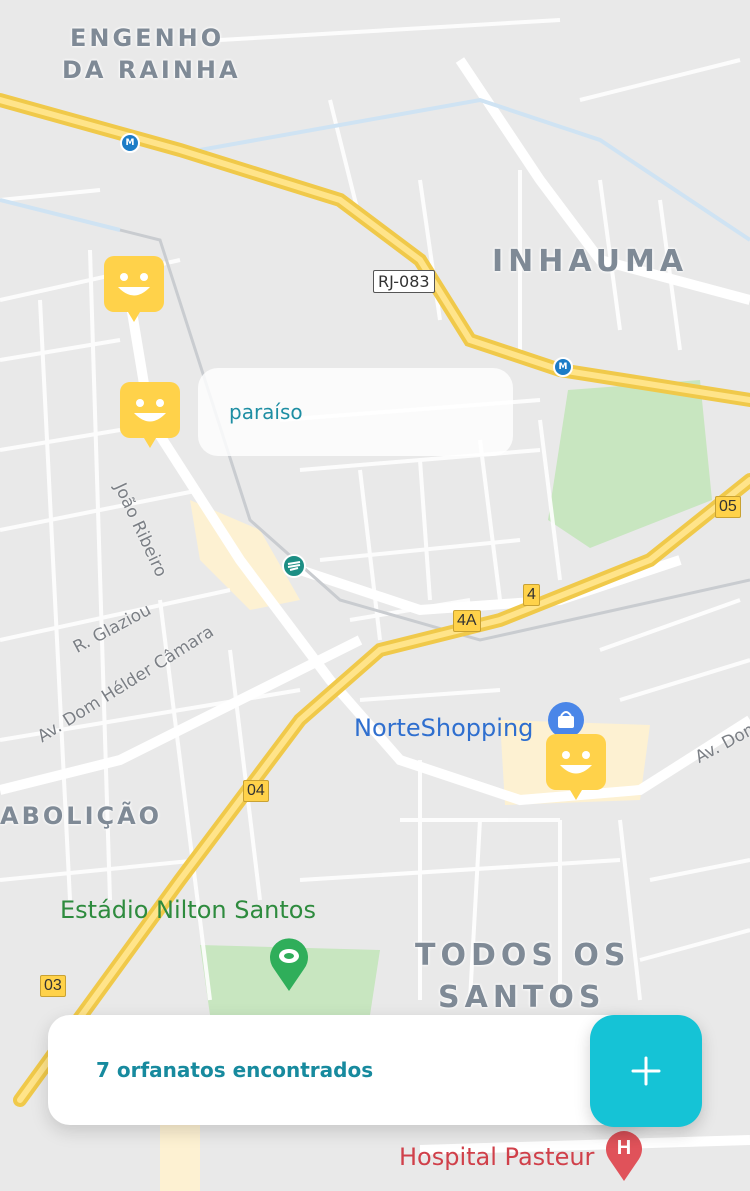  I want to click on hospital-icon: H, so click(624, 1154).